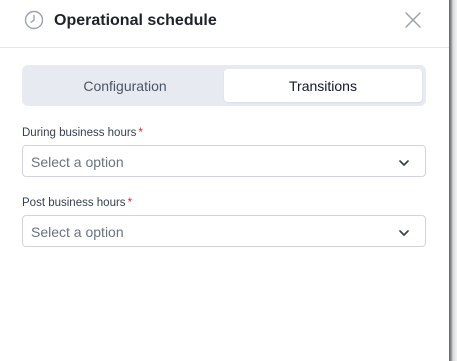  Describe the element at coordinates (34, 20) in the screenshot. I see `clock-icon` at that location.